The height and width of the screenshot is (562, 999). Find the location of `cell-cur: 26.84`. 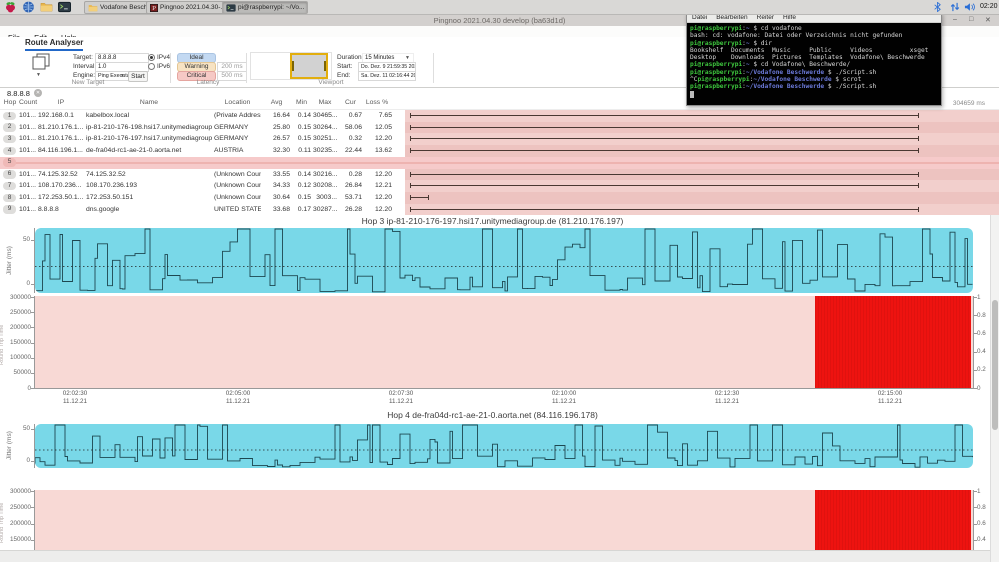

cell-cur: 26.84 is located at coordinates (353, 186).